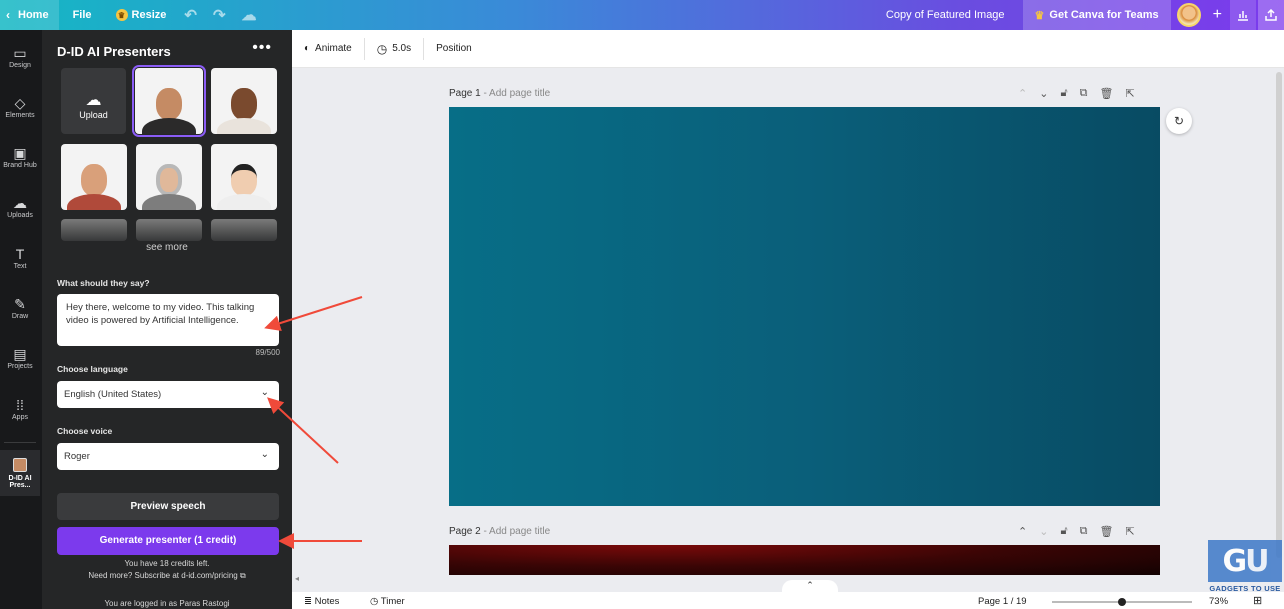  What do you see at coordinates (20, 203) in the screenshot?
I see `uploads-icon: ☁` at bounding box center [20, 203].